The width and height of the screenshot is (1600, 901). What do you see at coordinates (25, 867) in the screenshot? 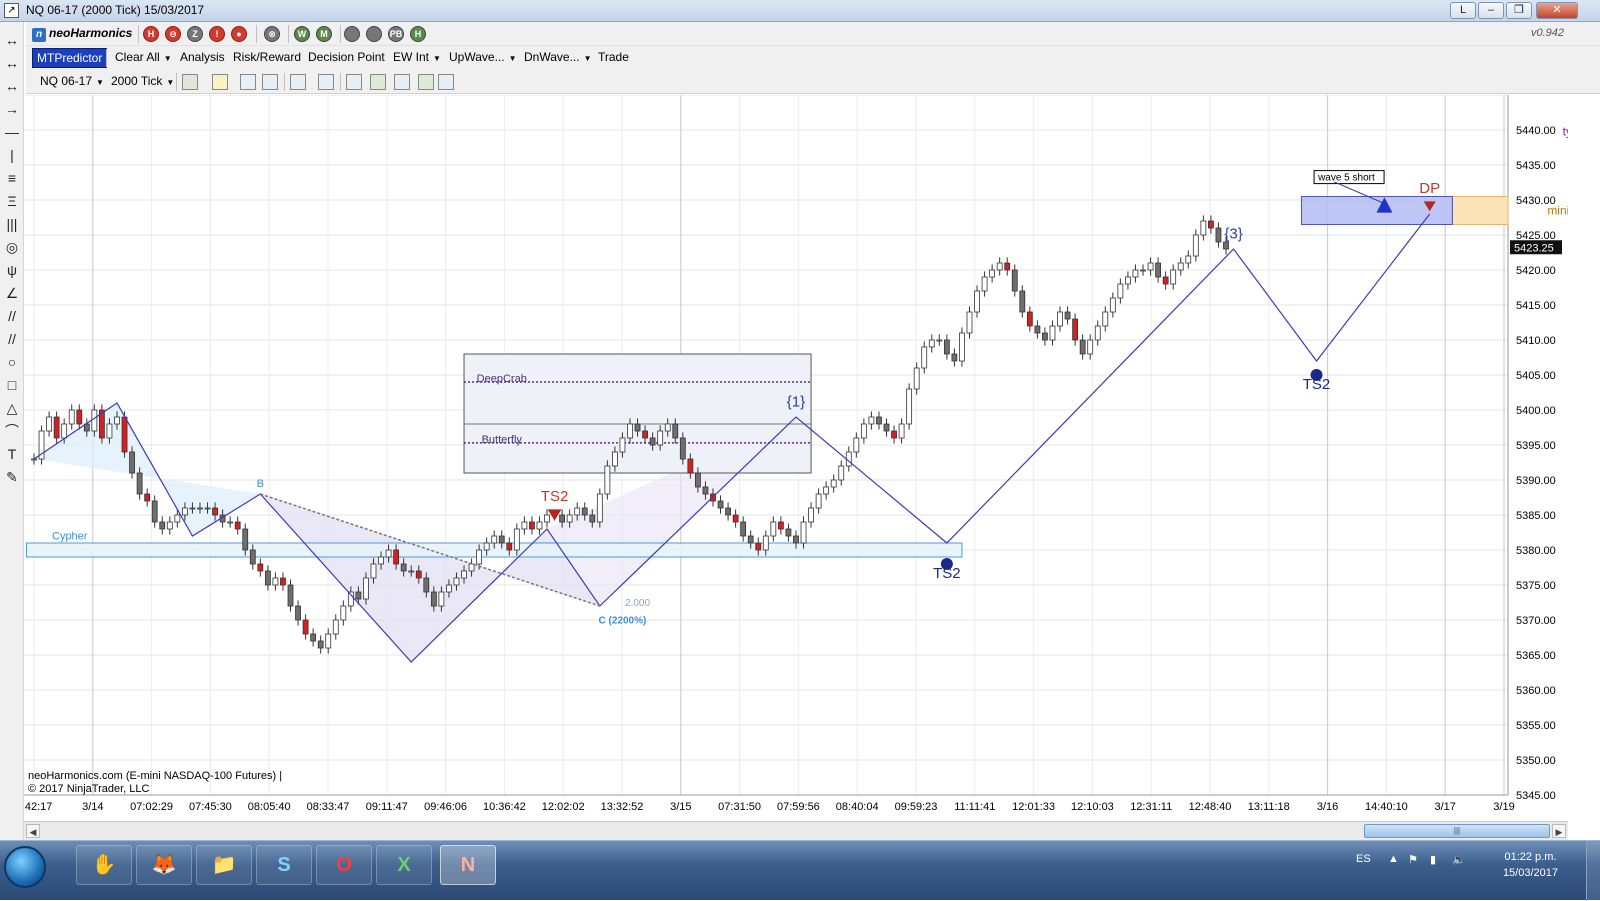
I see `start-button` at bounding box center [25, 867].